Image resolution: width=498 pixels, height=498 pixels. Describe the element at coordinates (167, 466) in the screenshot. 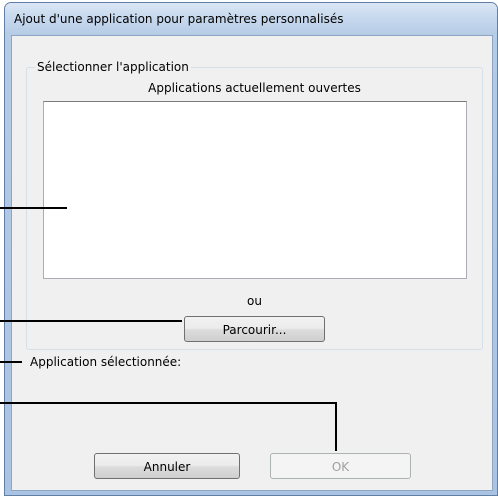

I see `cancel-button: Annuler` at that location.